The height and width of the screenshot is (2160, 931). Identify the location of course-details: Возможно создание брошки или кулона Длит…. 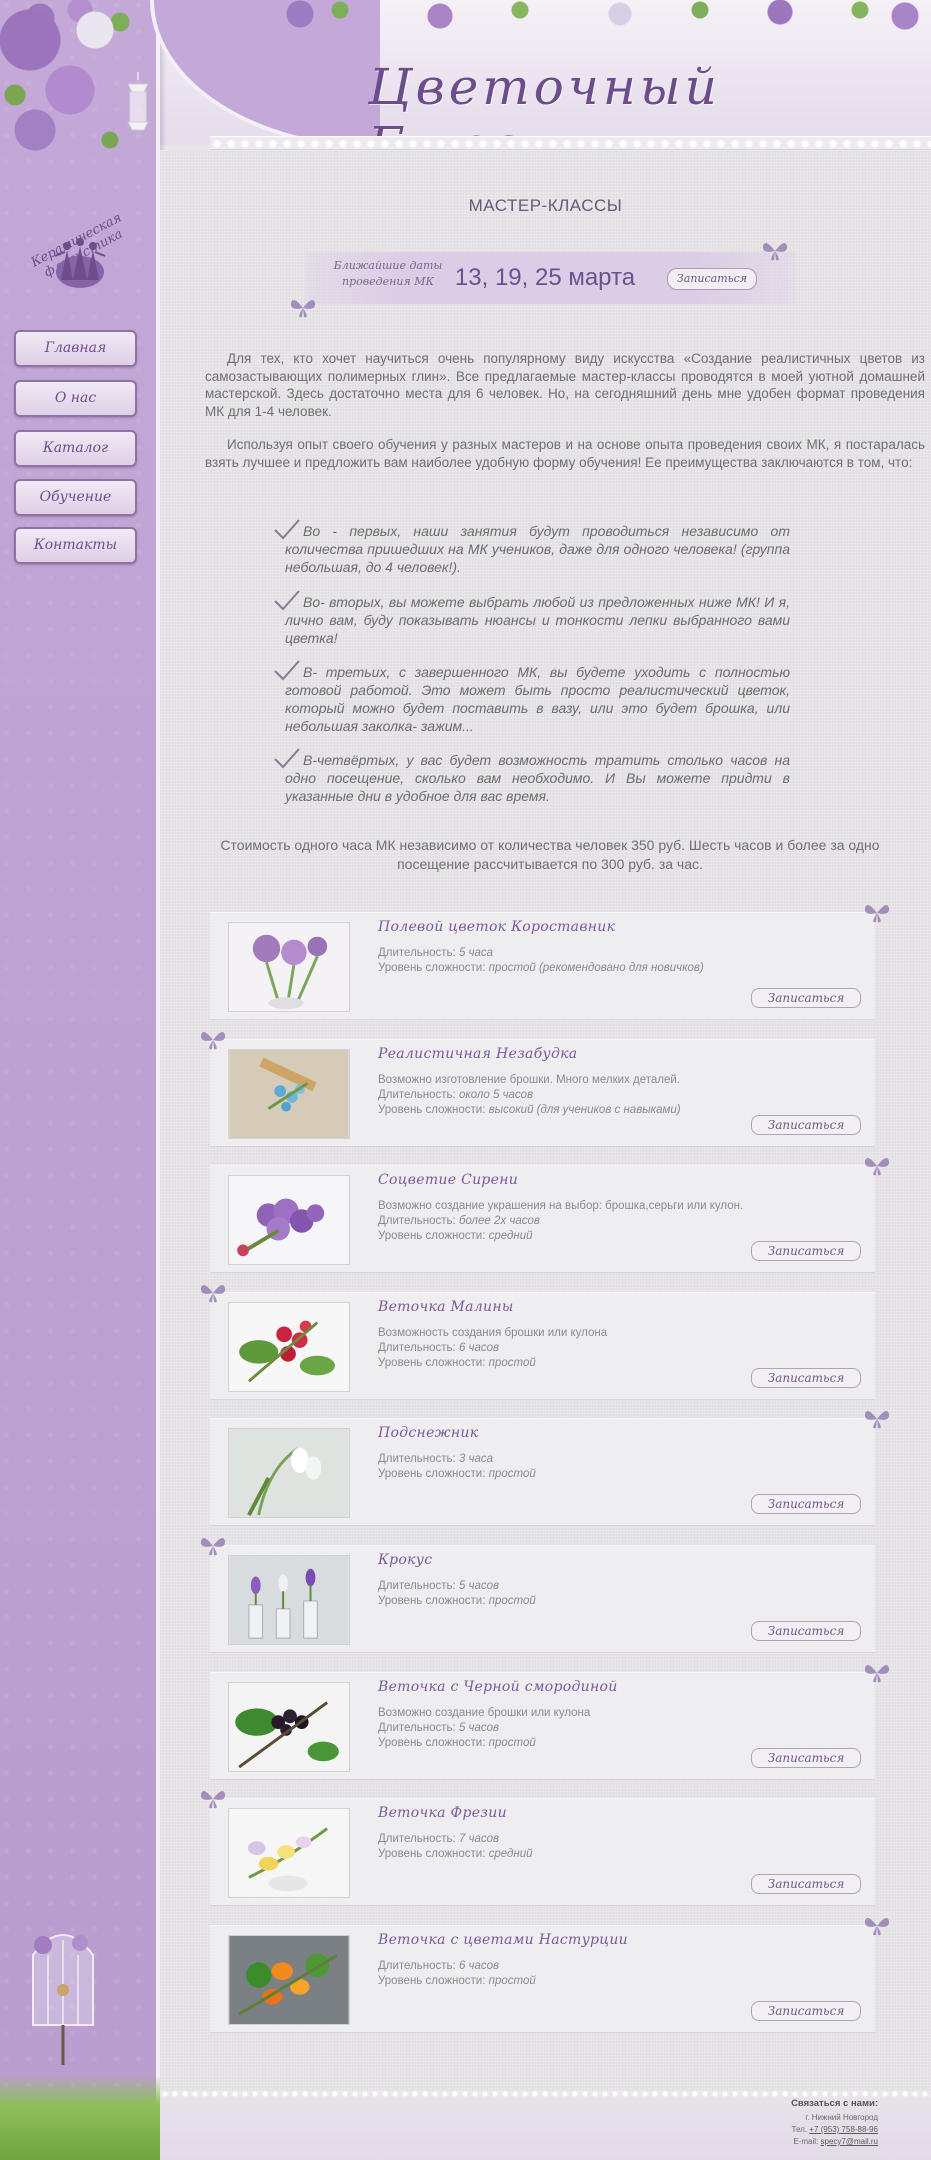
(618, 1728).